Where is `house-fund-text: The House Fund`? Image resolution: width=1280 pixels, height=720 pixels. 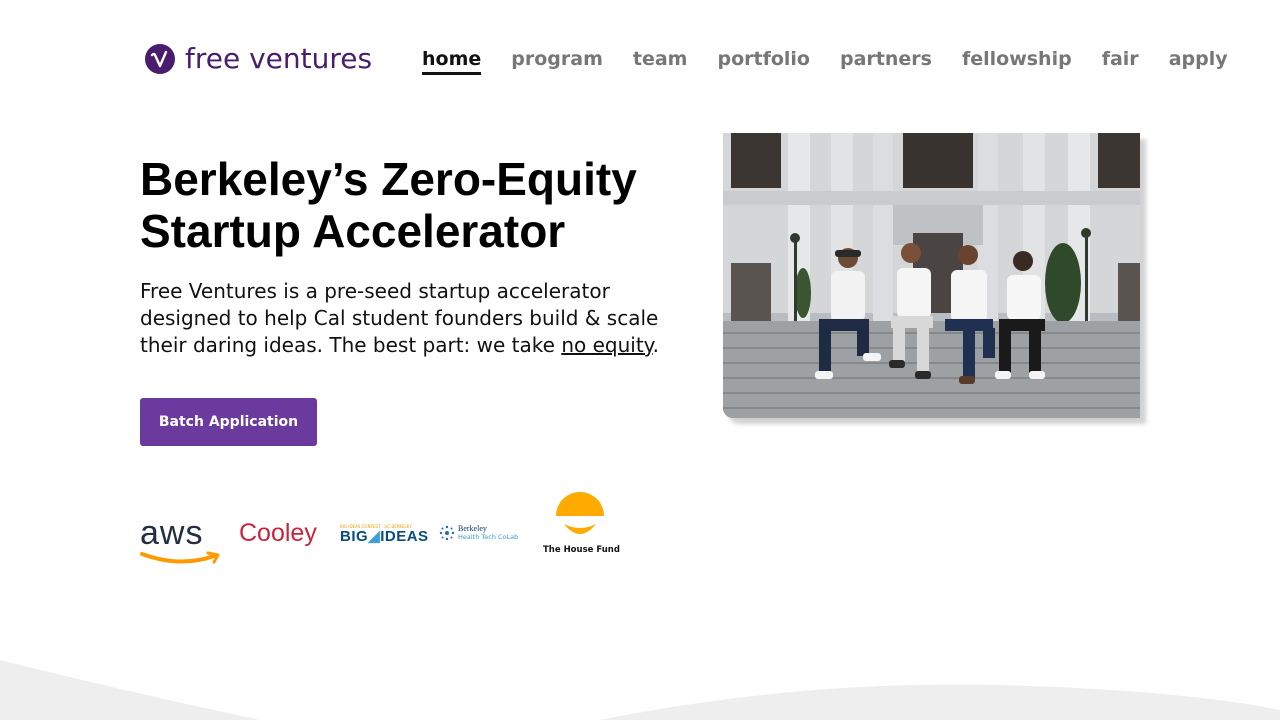 house-fund-text: The House Fund is located at coordinates (581, 550).